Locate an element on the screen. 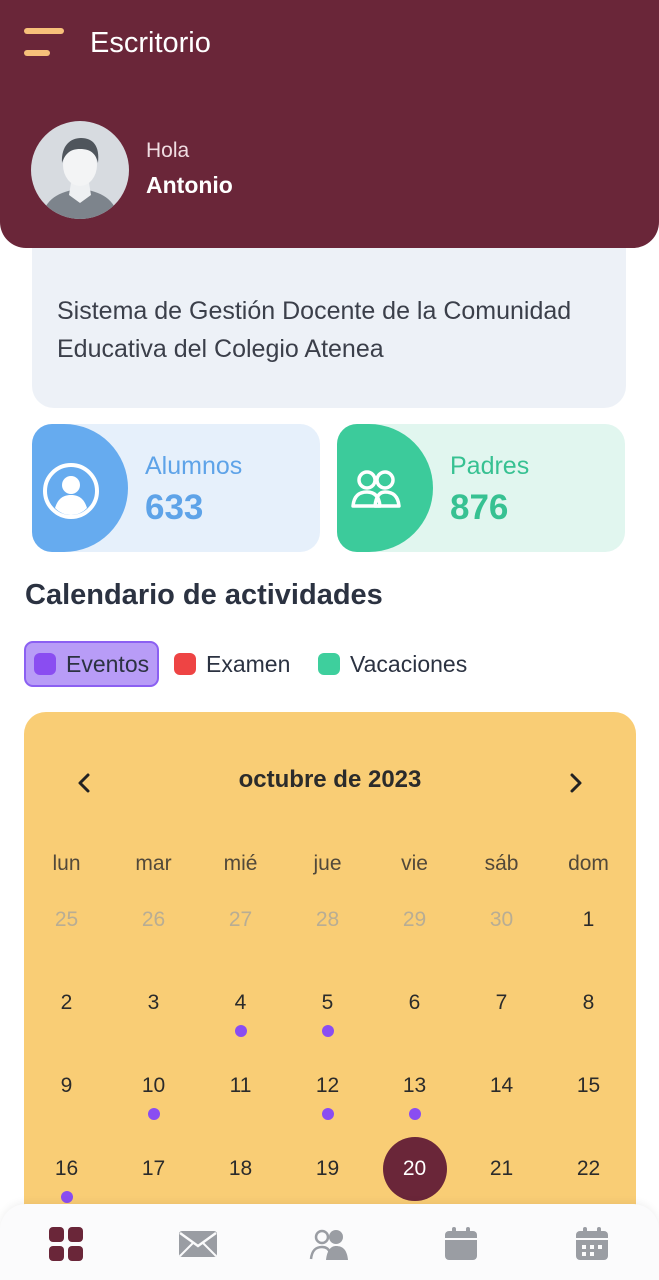 This screenshot has height=1280, width=659. calendar-day: 5 is located at coordinates (327, 1003).